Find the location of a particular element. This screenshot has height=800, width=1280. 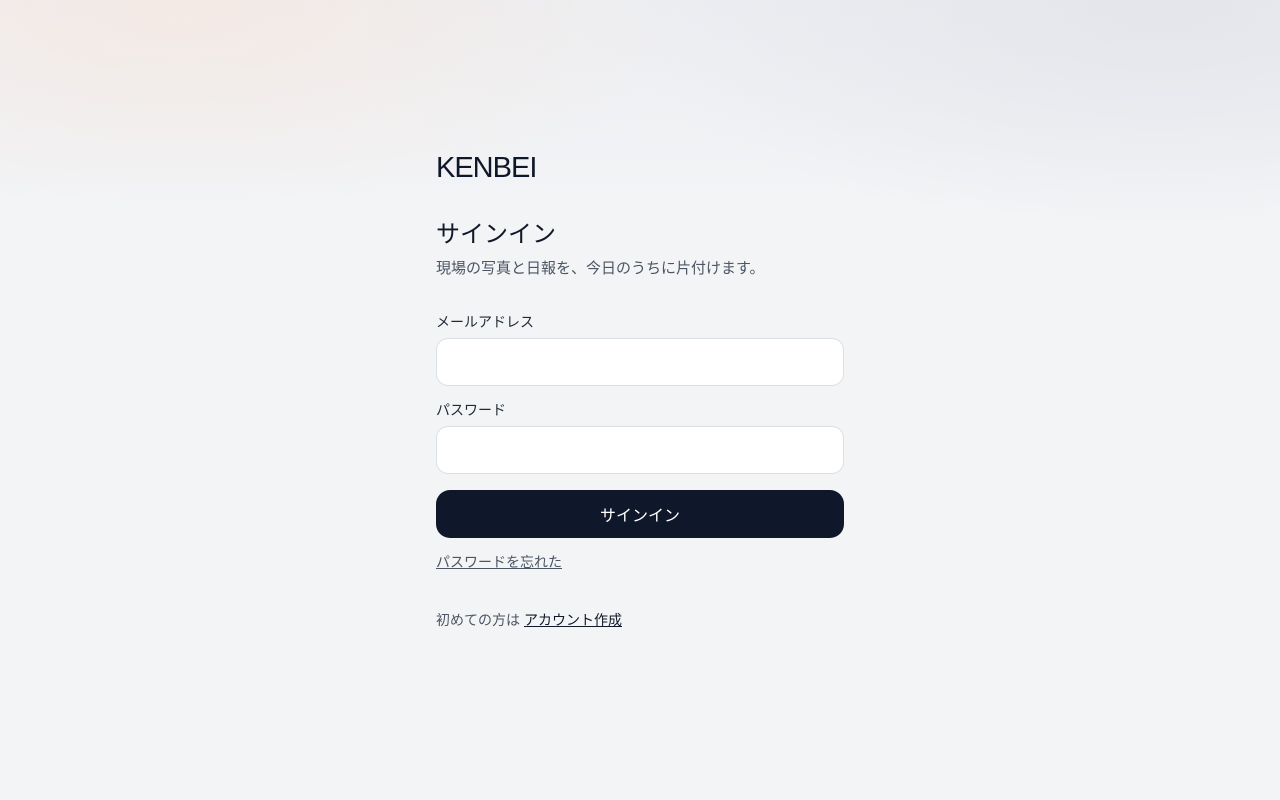

email-field is located at coordinates (640, 362).